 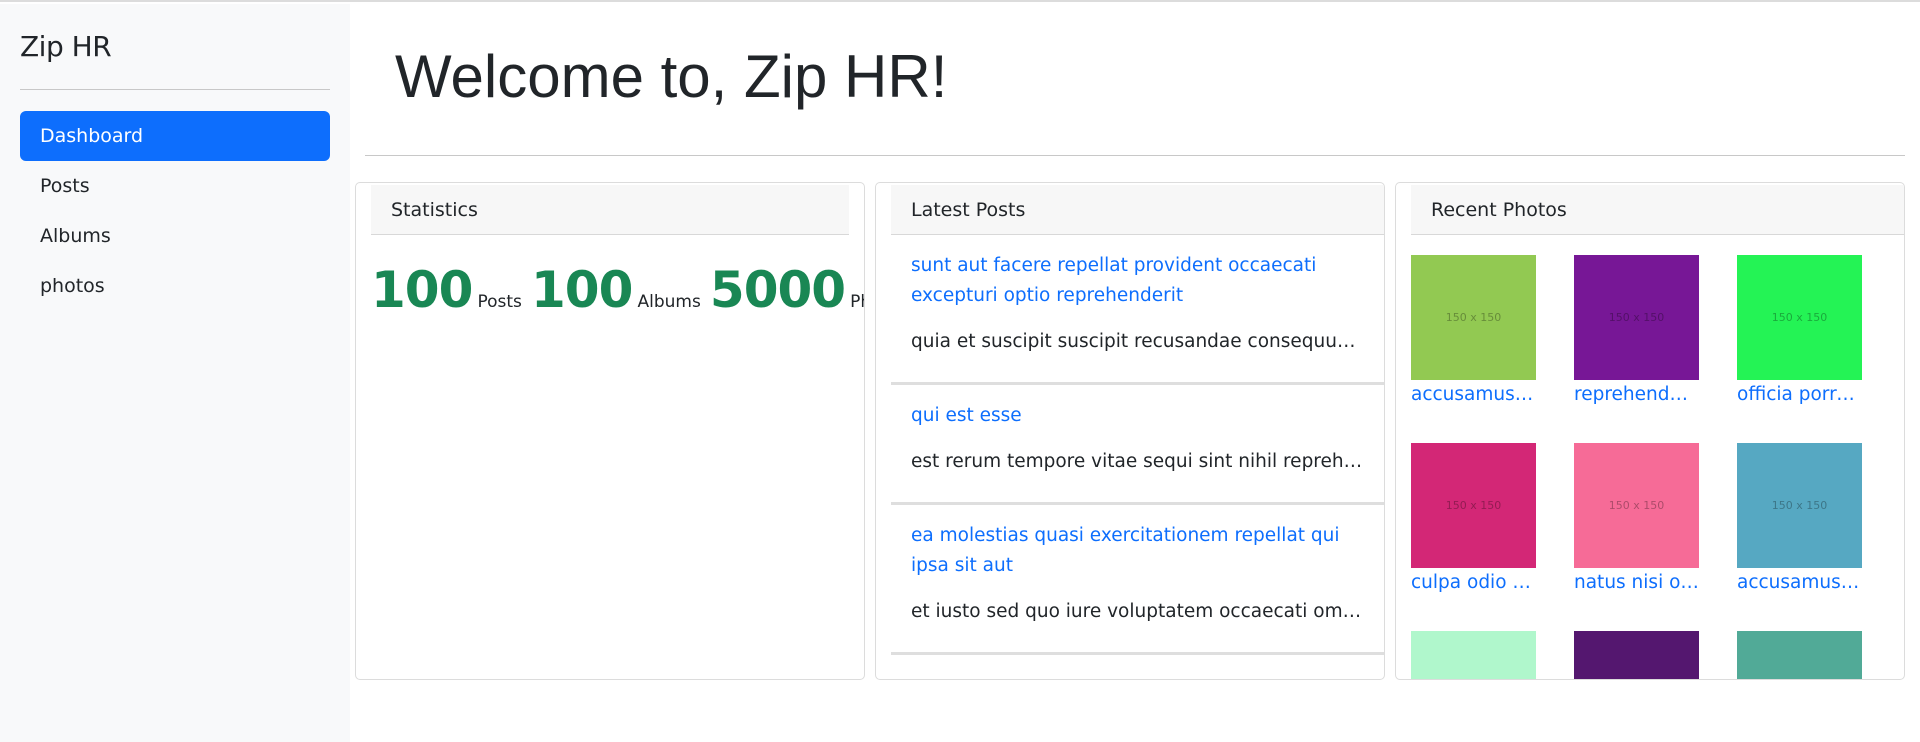 What do you see at coordinates (1137, 416) in the screenshot?
I see `post-title-link: qui est esse` at bounding box center [1137, 416].